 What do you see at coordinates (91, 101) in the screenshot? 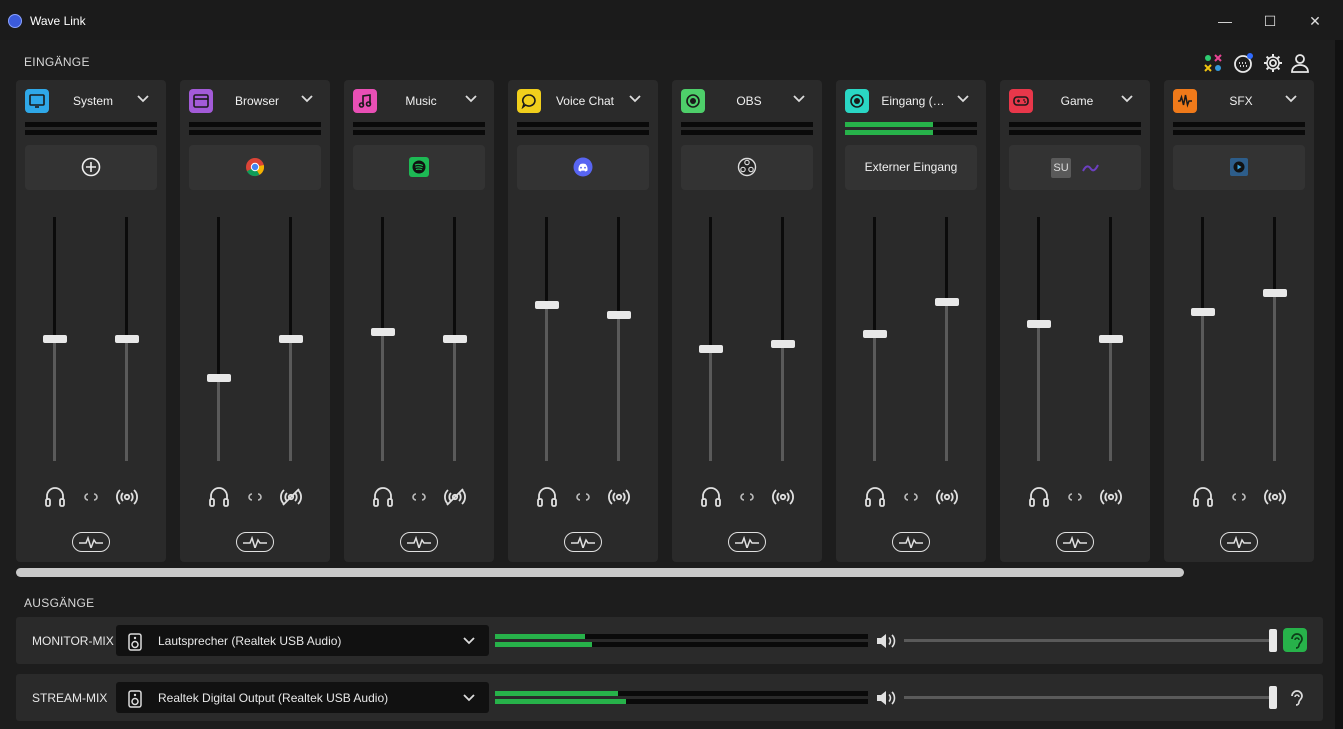
I see `channel-header: System` at bounding box center [91, 101].